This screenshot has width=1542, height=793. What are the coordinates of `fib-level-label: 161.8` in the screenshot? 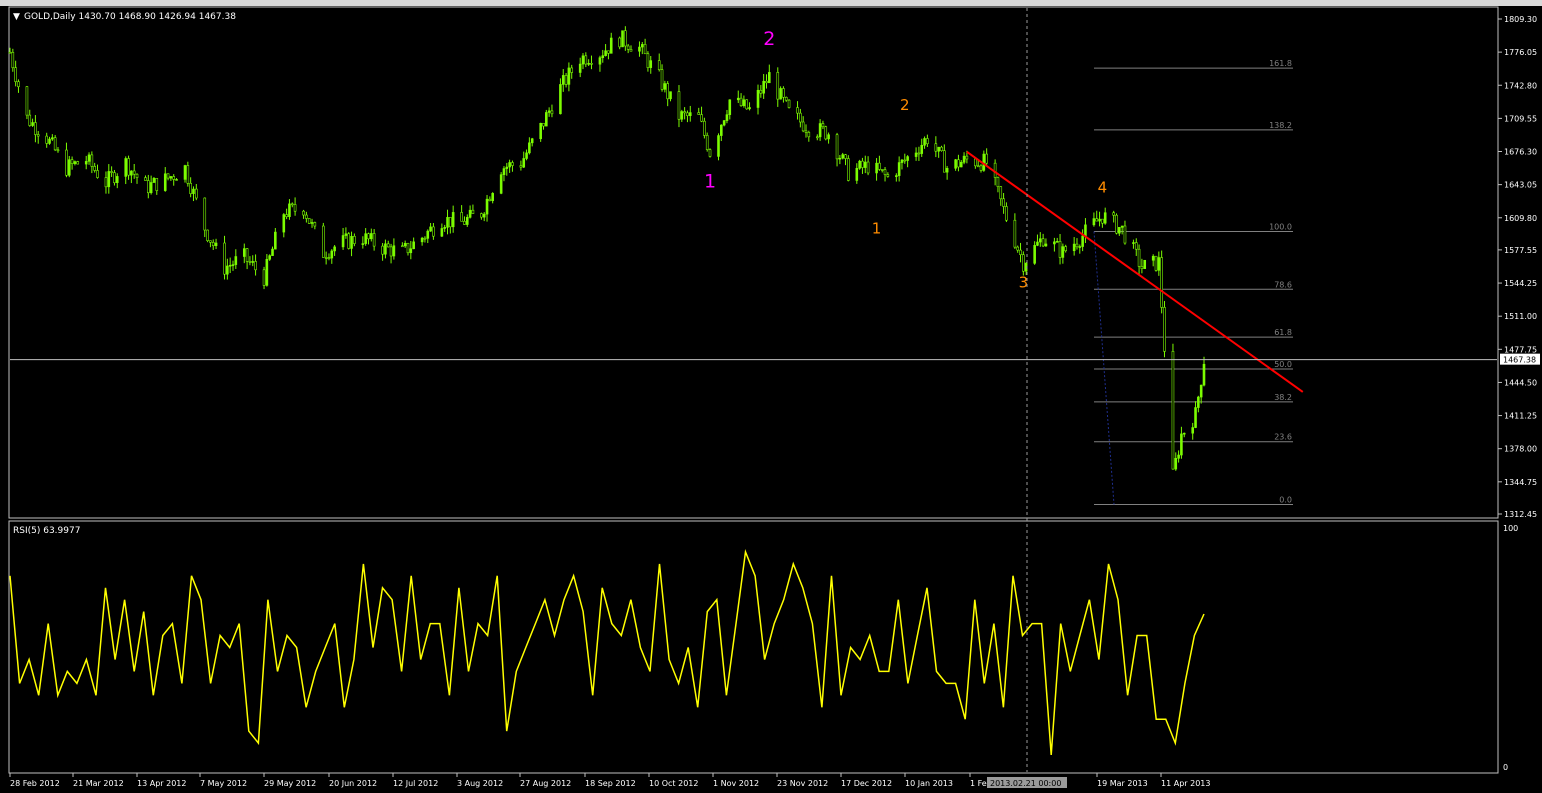 It's located at (1280, 63).